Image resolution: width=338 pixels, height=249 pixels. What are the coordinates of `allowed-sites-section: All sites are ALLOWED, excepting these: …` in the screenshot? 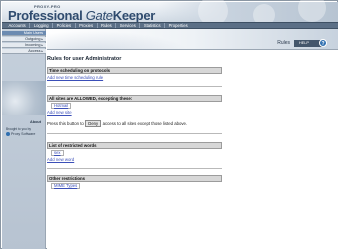 It's located at (134, 105).